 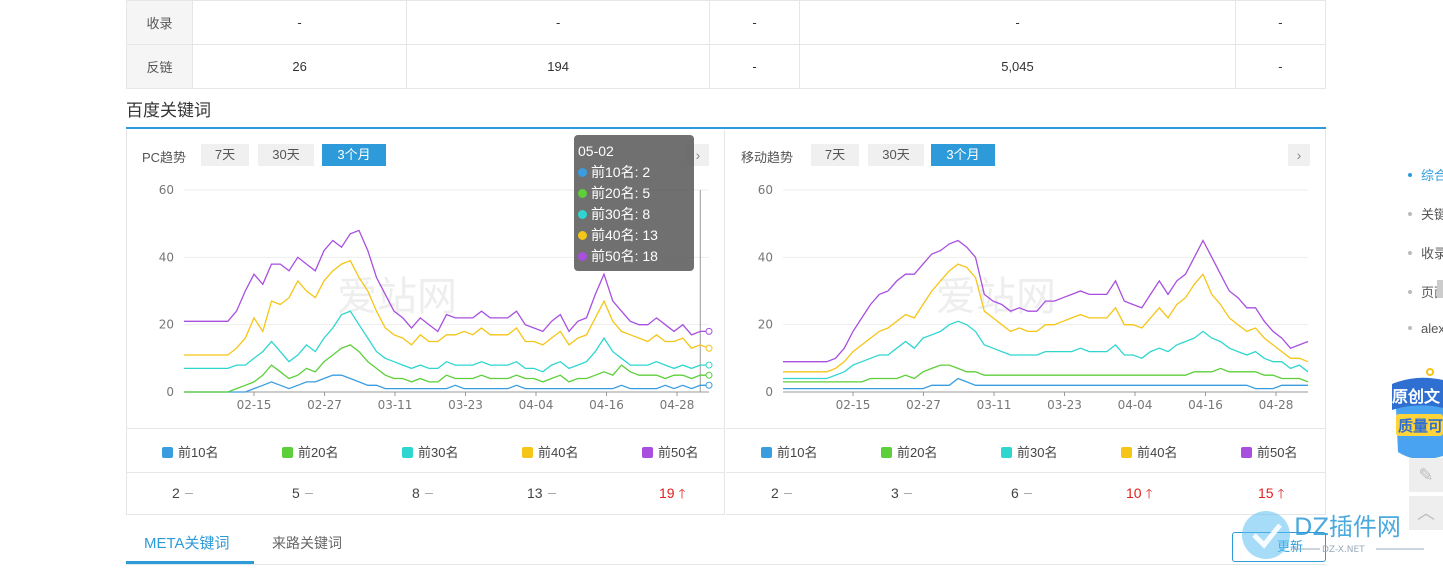 I want to click on edit-pencil-icon: ✎, so click(x=1426, y=475).